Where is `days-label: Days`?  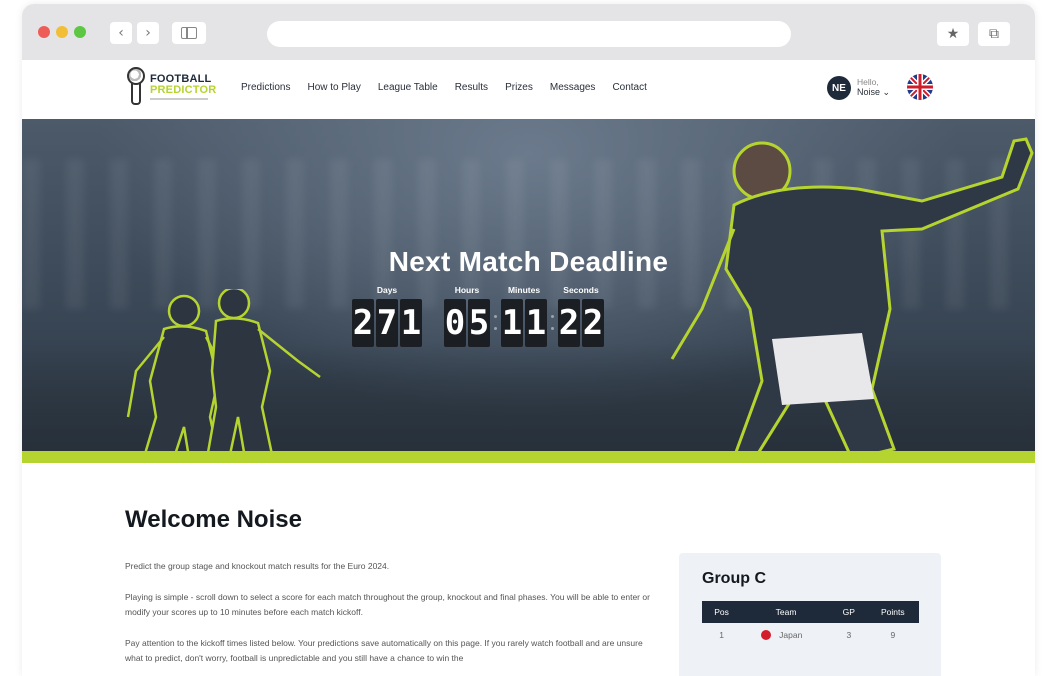 days-label: Days is located at coordinates (387, 290).